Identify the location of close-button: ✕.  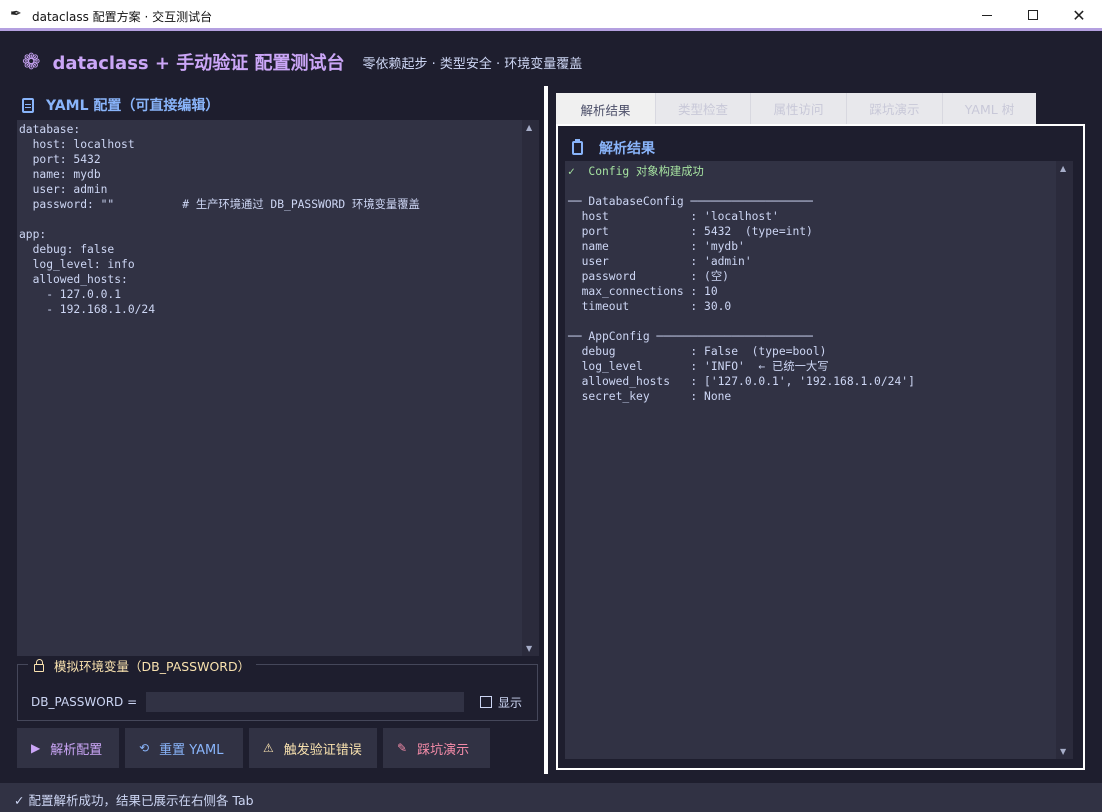
(1079, 15).